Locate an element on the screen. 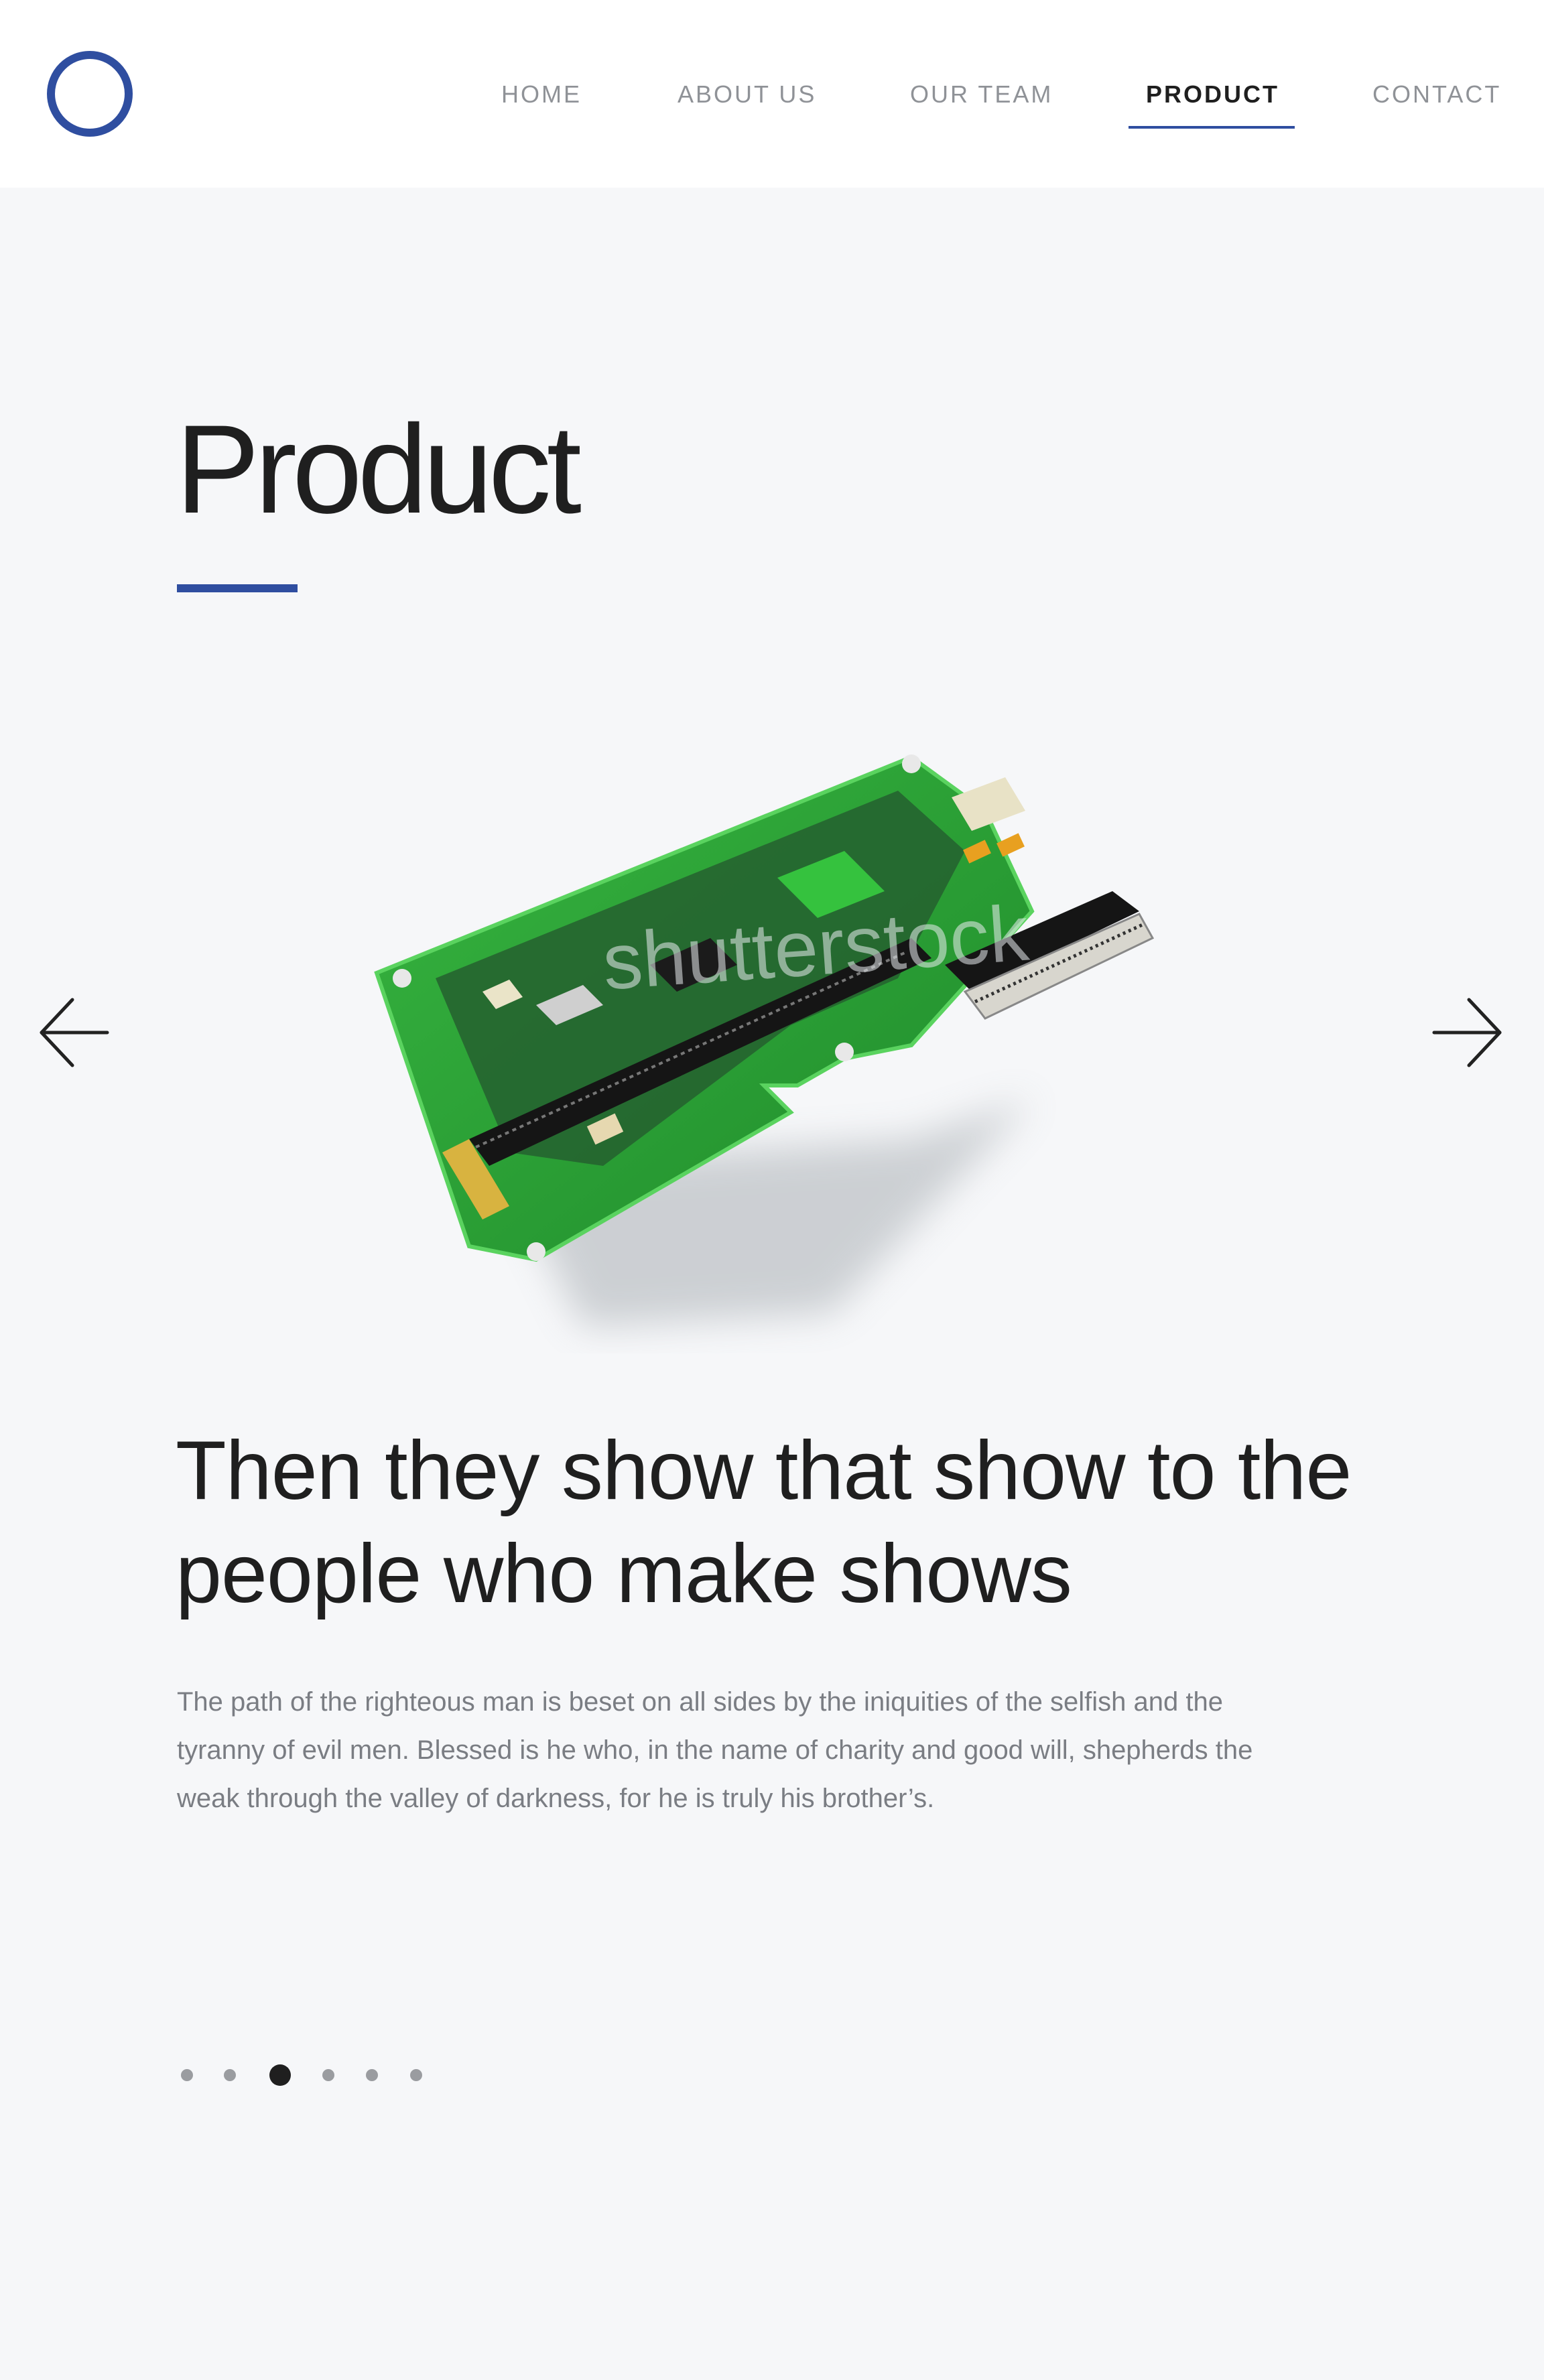 This screenshot has width=1544, height=2380. title-accent-bar is located at coordinates (237, 588).